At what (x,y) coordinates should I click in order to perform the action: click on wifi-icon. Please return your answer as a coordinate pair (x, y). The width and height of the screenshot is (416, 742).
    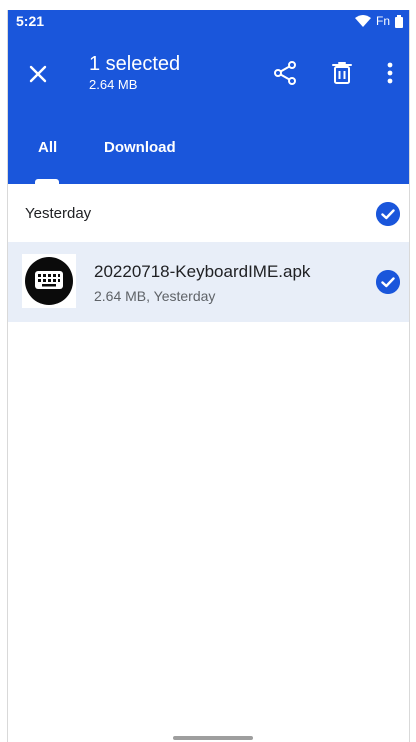
    Looking at the image, I should click on (362, 21).